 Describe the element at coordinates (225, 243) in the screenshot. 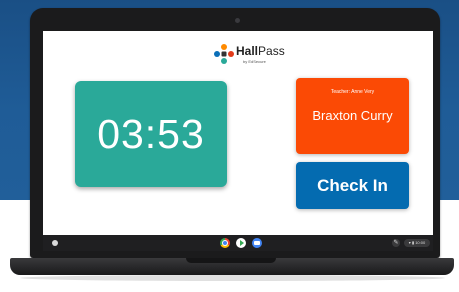

I see `chrome-icon` at that location.